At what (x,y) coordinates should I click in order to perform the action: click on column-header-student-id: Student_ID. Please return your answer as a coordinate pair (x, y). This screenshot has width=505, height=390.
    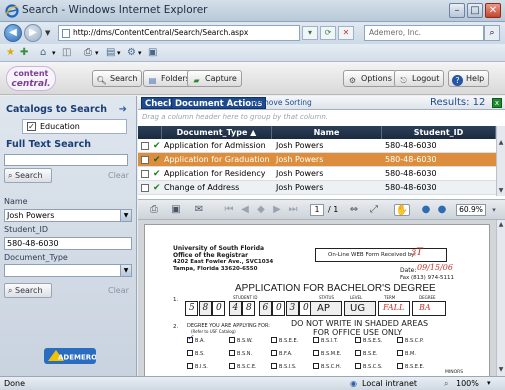
    Looking at the image, I should click on (439, 132).